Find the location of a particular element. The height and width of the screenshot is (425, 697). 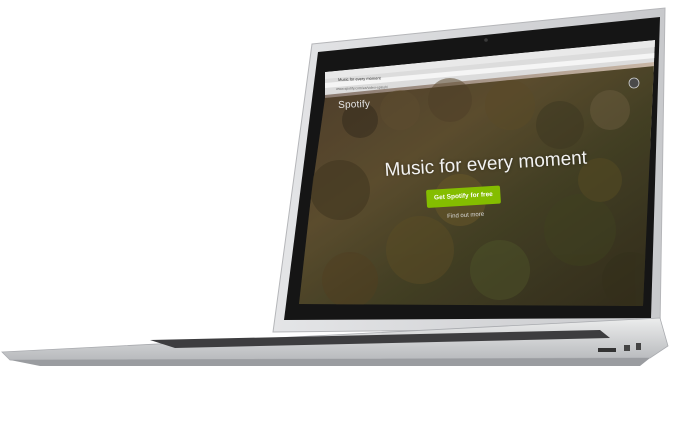

camera-icon is located at coordinates (486, 40).